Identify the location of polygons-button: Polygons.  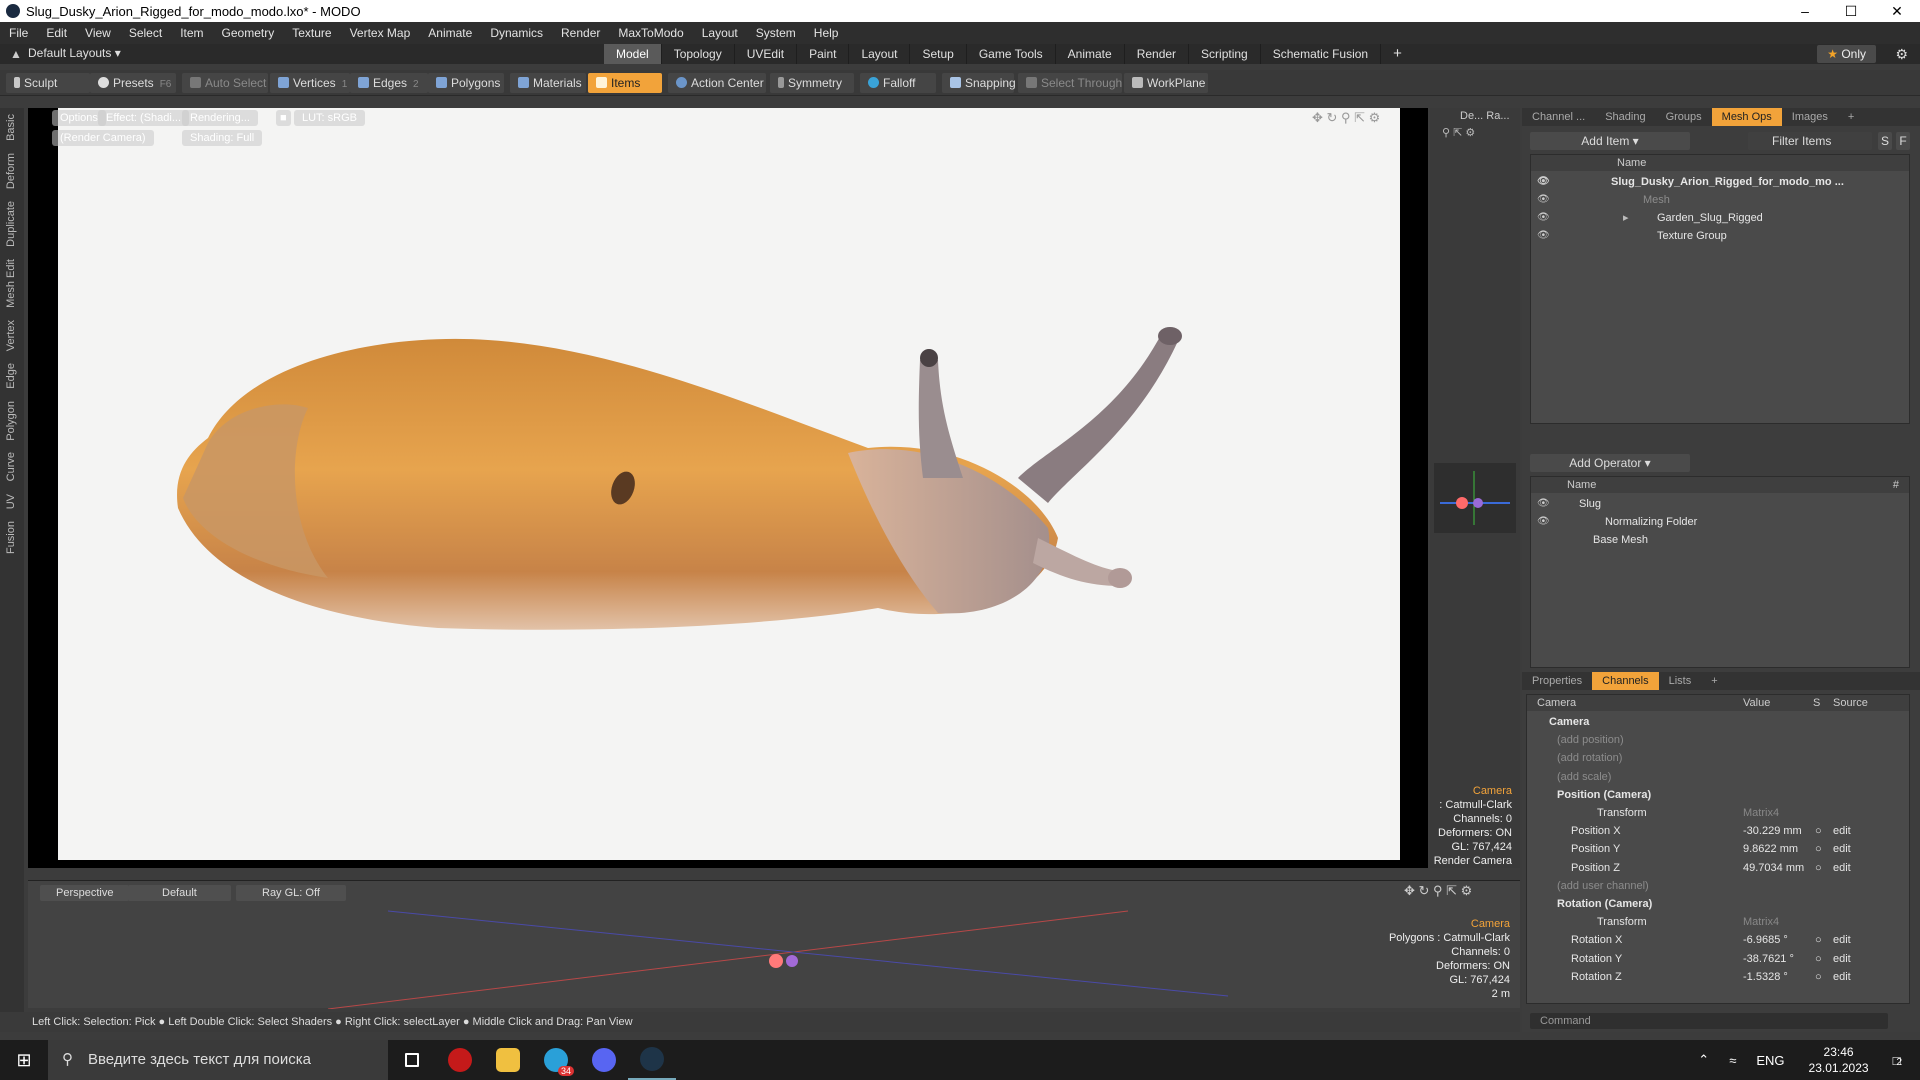
(466, 83).